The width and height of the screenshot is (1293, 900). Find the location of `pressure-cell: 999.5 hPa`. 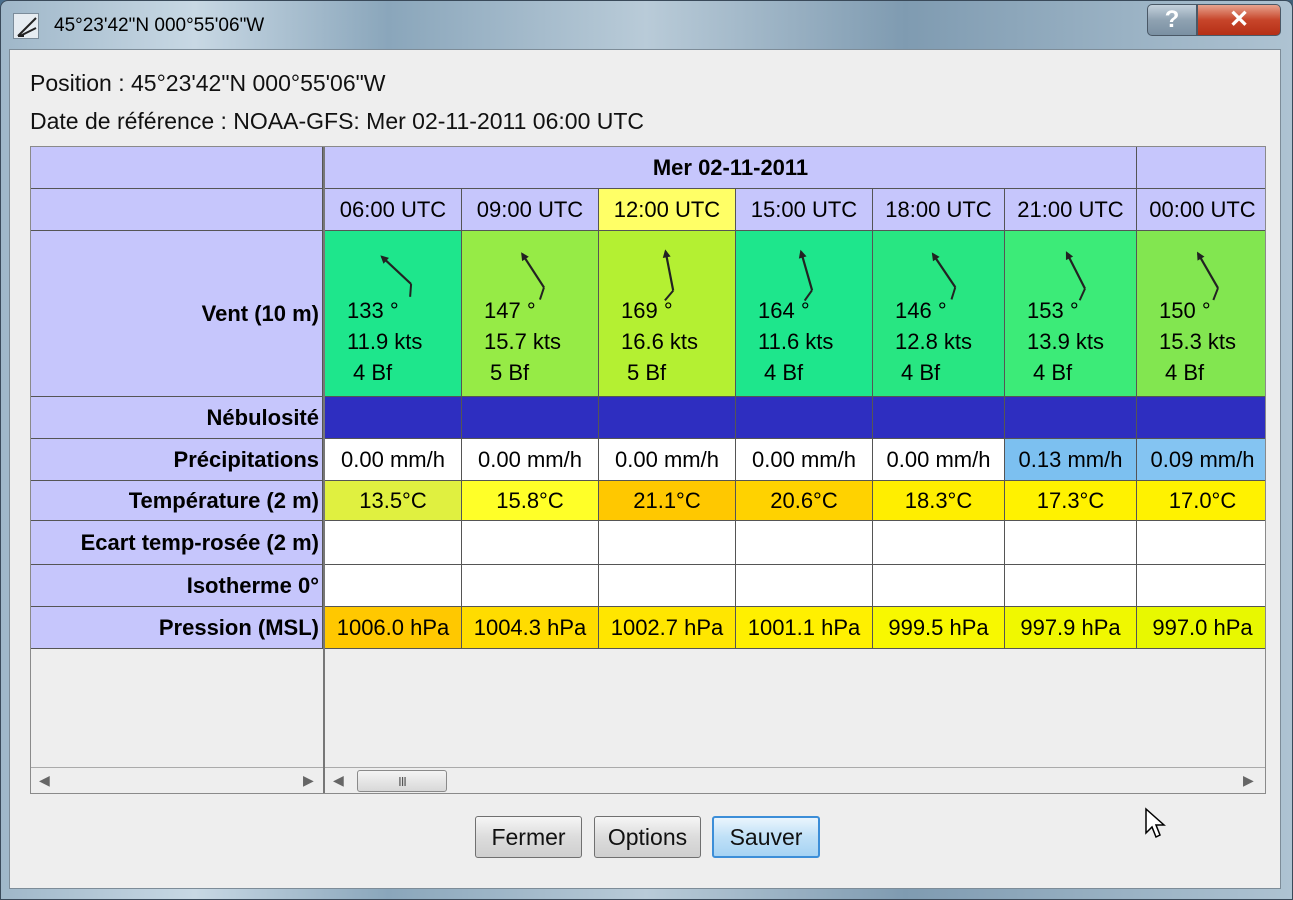

pressure-cell: 999.5 hPa is located at coordinates (939, 628).